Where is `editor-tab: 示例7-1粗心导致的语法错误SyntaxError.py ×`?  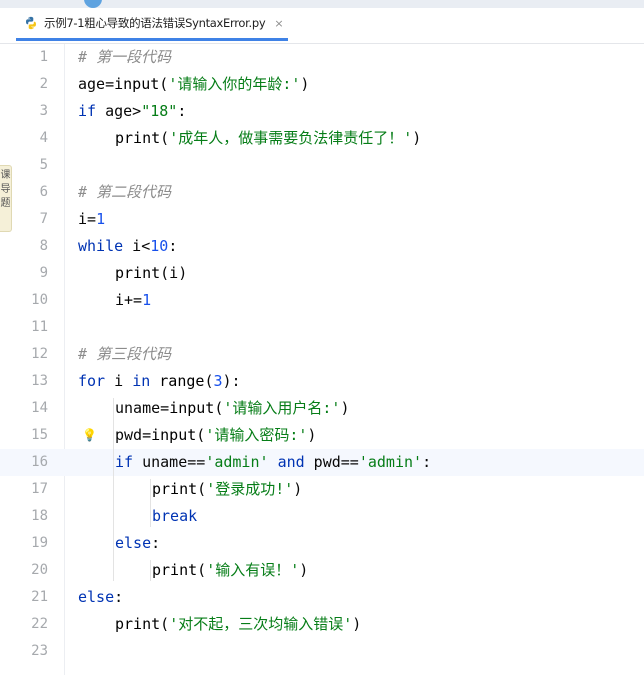 editor-tab: 示例7-1粗心导致的语法错误SyntaxError.py × is located at coordinates (152, 24).